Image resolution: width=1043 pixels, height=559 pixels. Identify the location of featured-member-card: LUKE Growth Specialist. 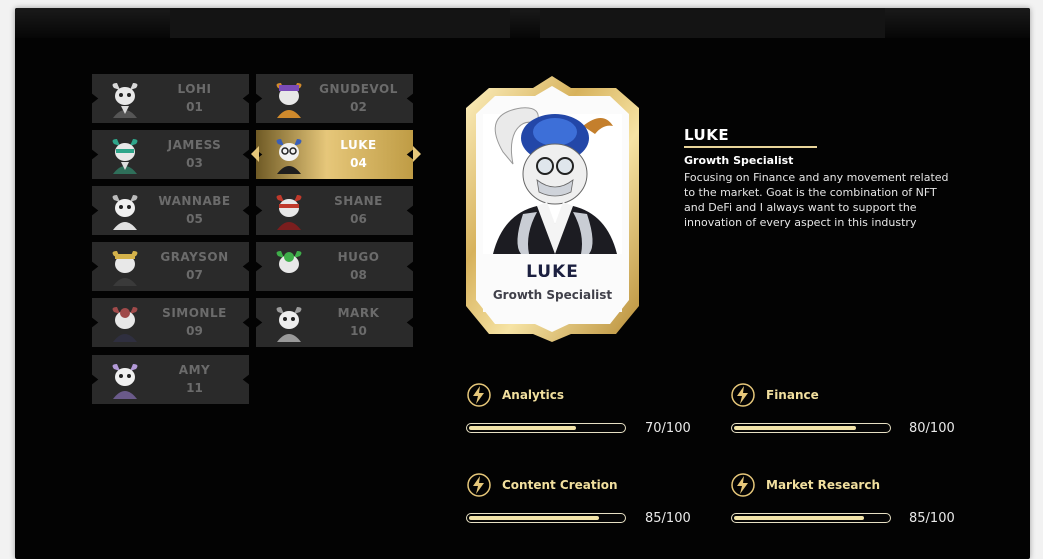
(552, 209).